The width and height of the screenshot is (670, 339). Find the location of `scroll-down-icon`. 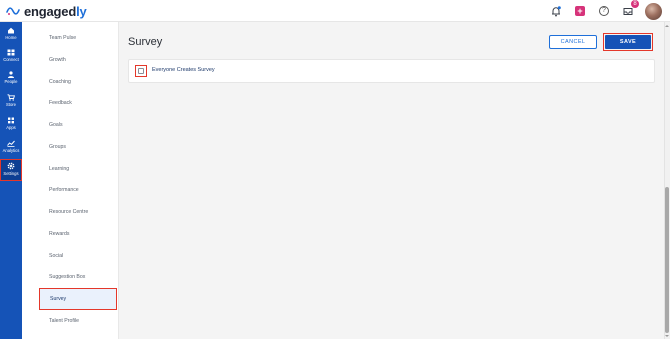

scroll-down-icon is located at coordinates (667, 336).